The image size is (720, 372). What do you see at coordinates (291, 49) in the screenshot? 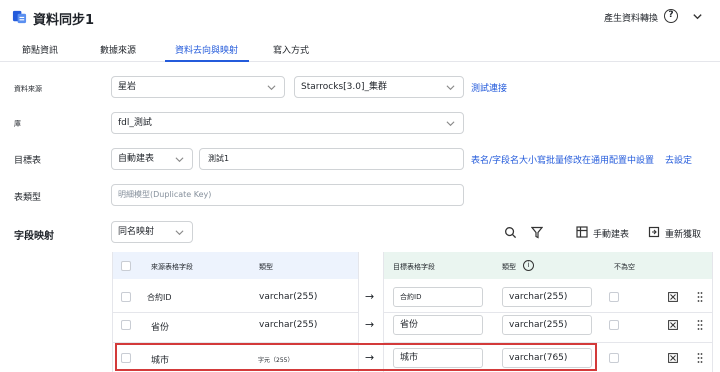
I see `tab-write-method: 寫入方式` at bounding box center [291, 49].